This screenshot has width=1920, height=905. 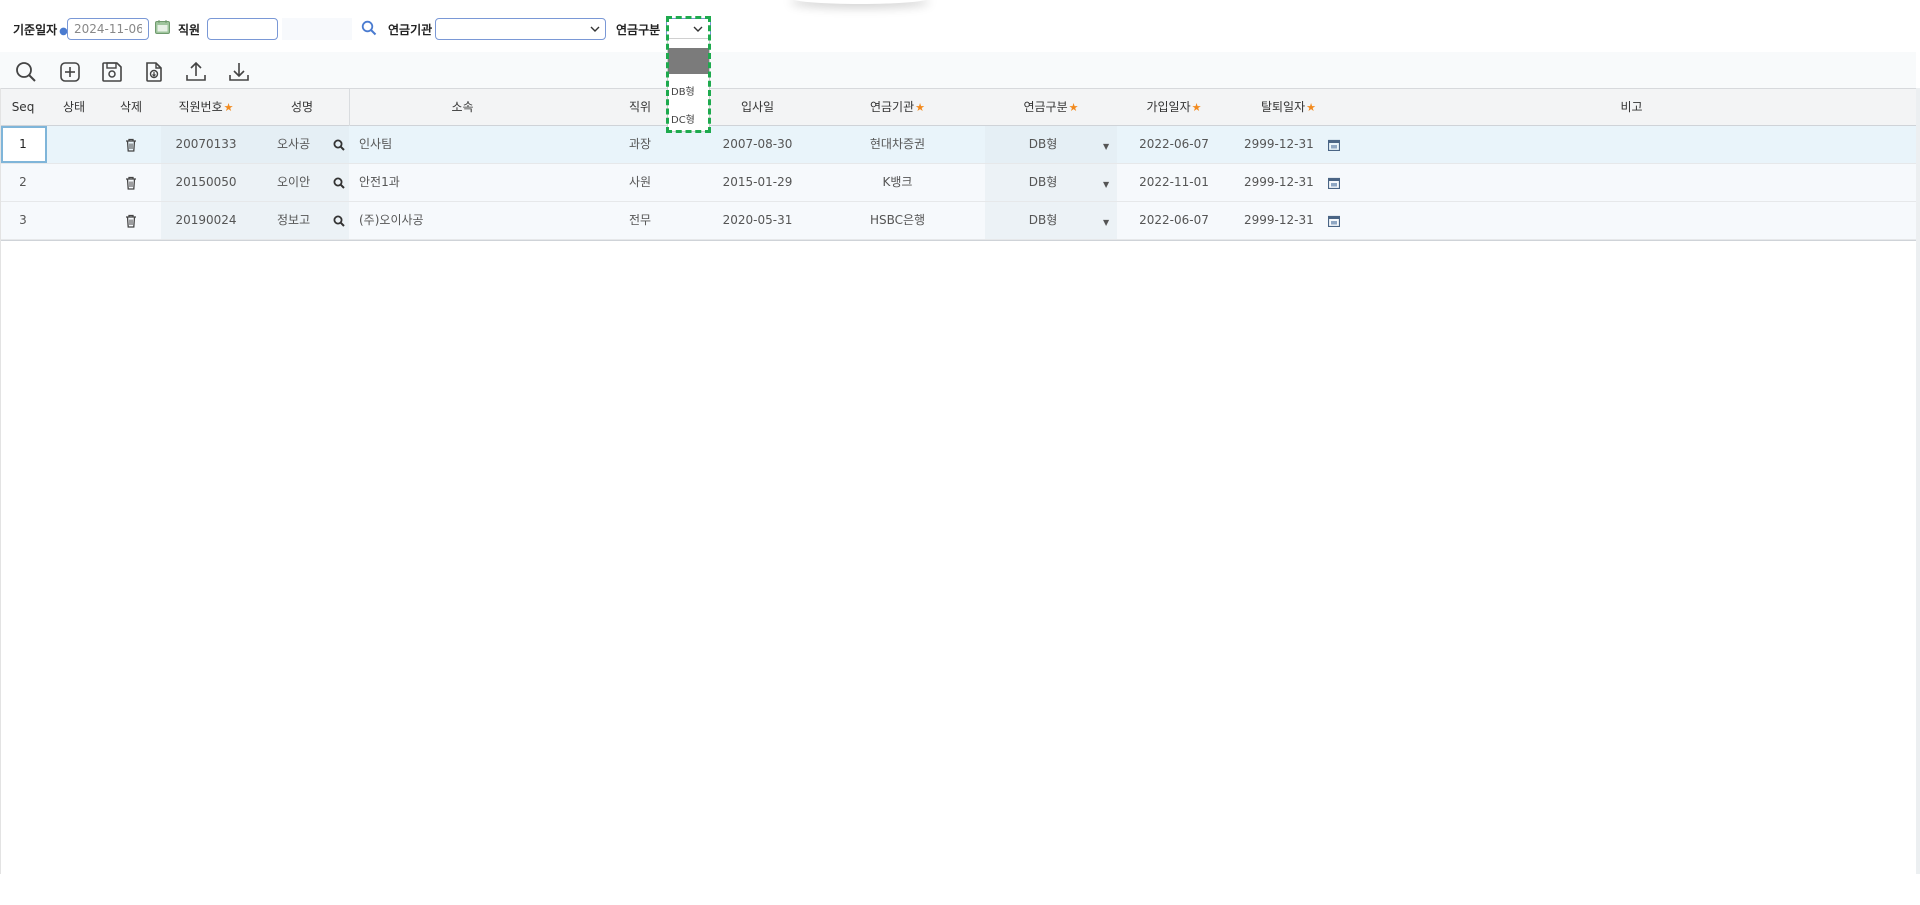 I want to click on cell-emp-no: 20150050, so click(x=206, y=182).